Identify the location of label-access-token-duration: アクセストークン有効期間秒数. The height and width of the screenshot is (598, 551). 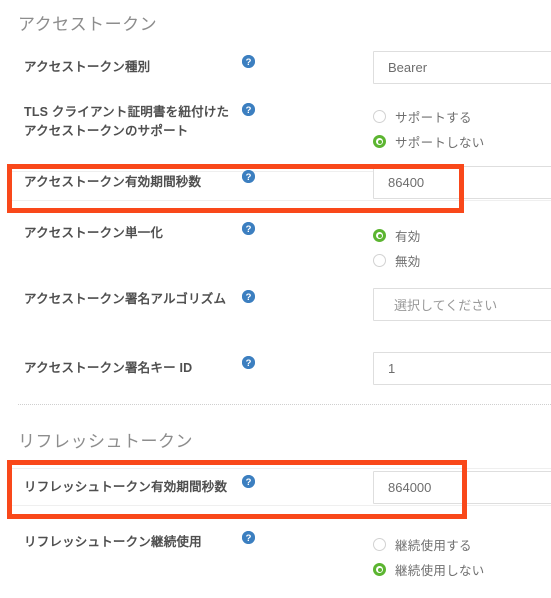
(113, 182).